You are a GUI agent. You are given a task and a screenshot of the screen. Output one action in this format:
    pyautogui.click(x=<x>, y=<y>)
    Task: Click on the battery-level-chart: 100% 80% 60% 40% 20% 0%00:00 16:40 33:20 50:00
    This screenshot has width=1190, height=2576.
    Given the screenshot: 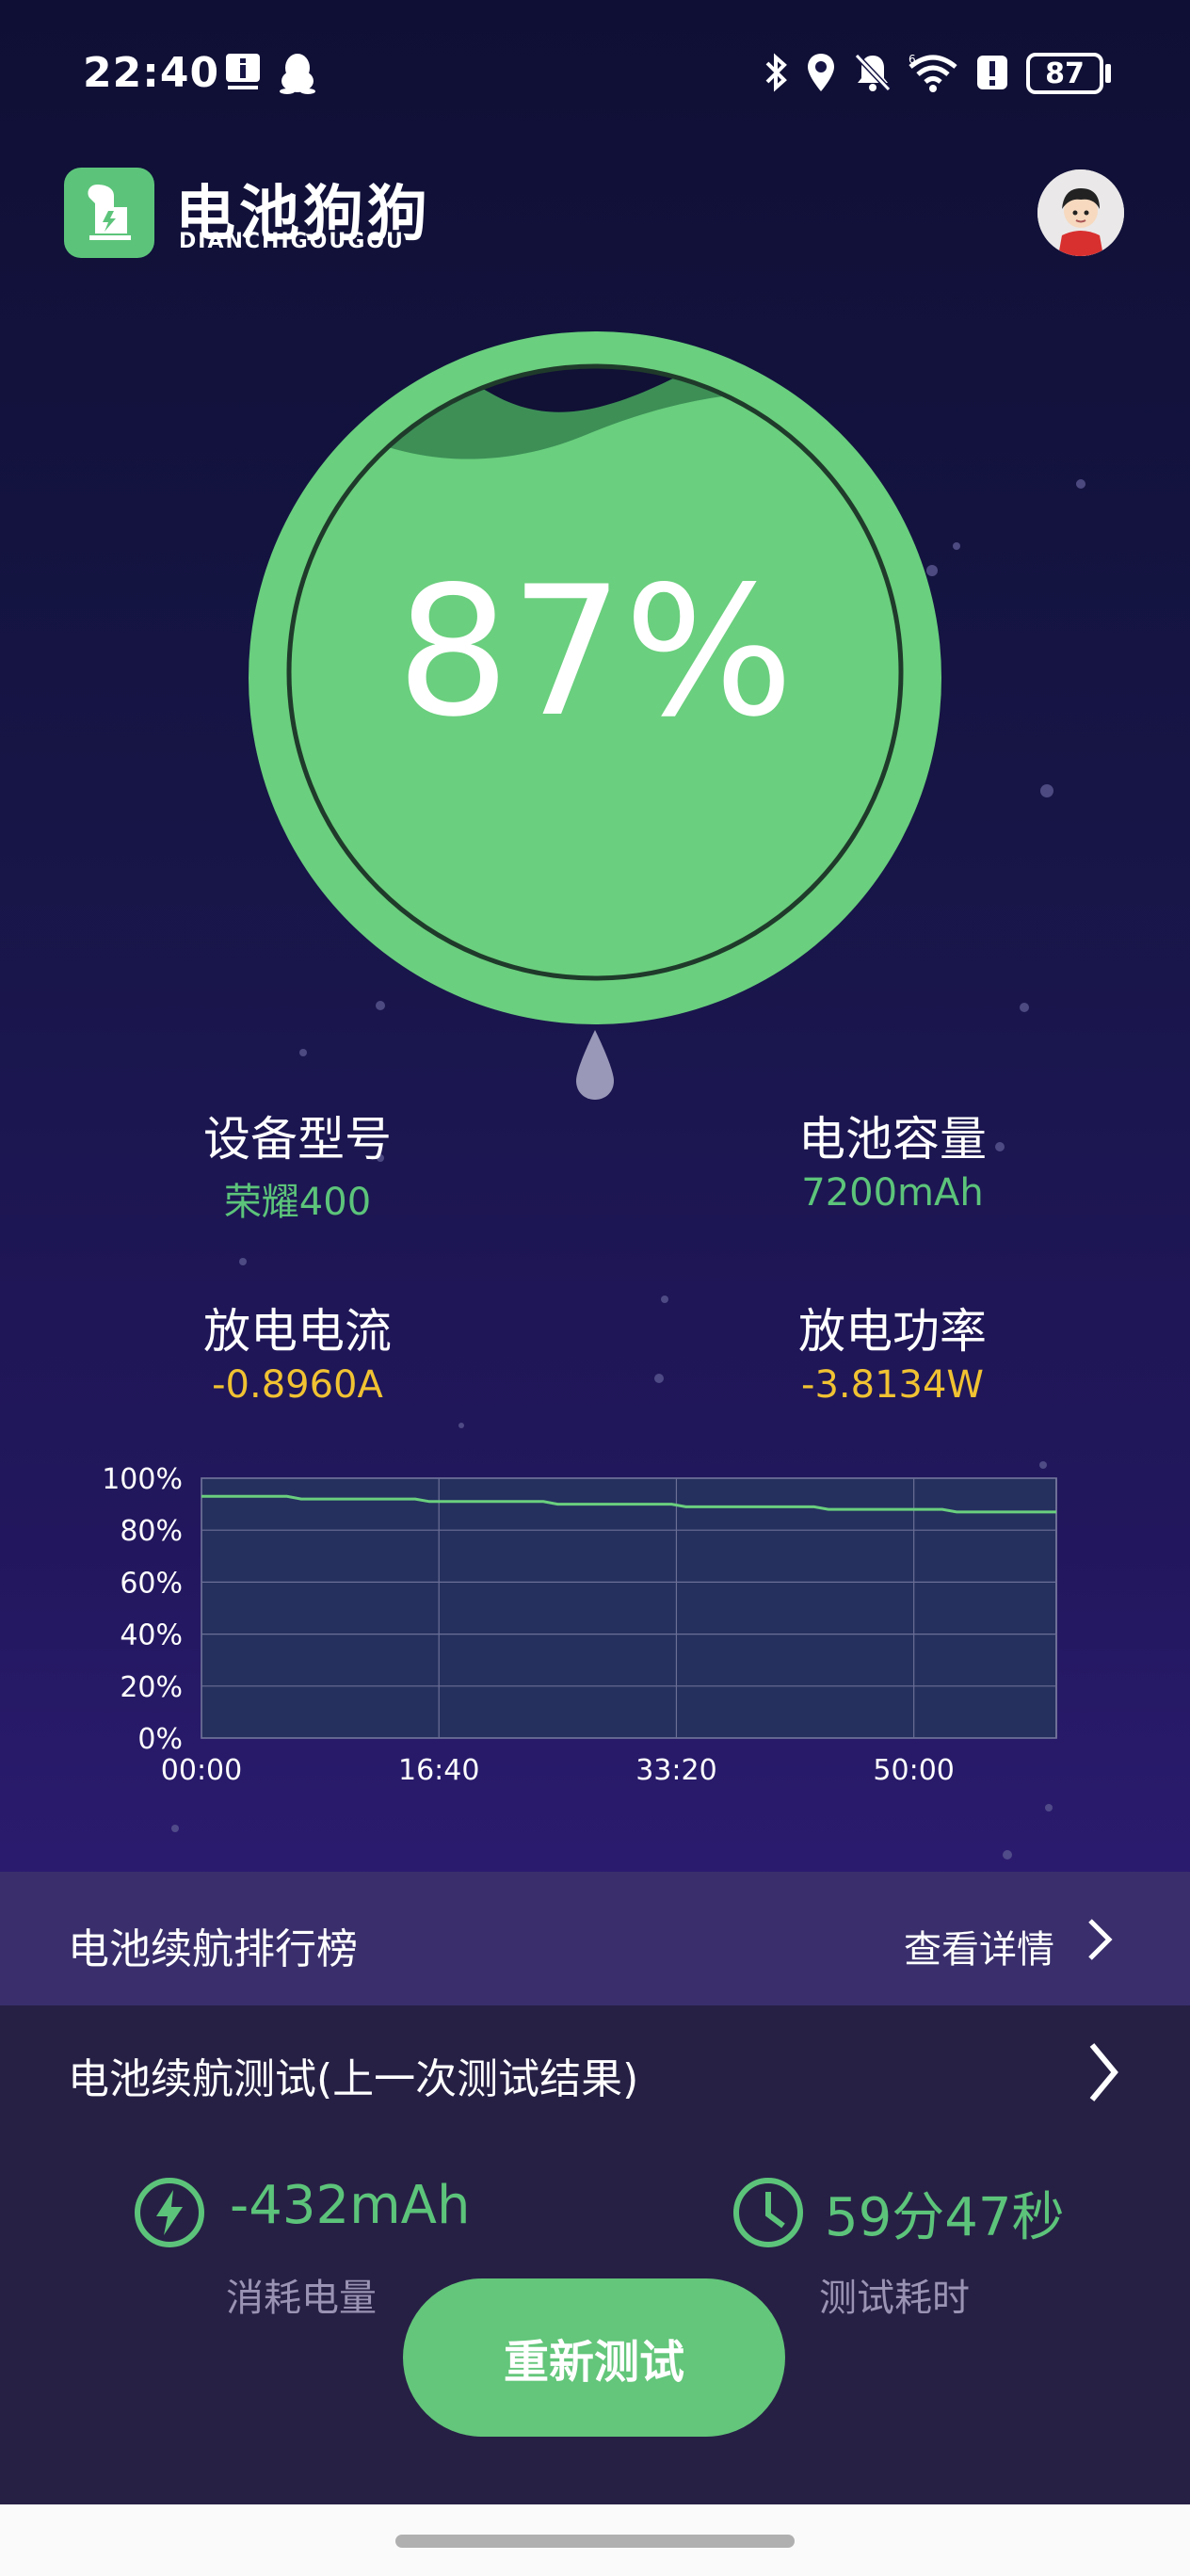 What is the action you would take?
    pyautogui.click(x=579, y=1625)
    